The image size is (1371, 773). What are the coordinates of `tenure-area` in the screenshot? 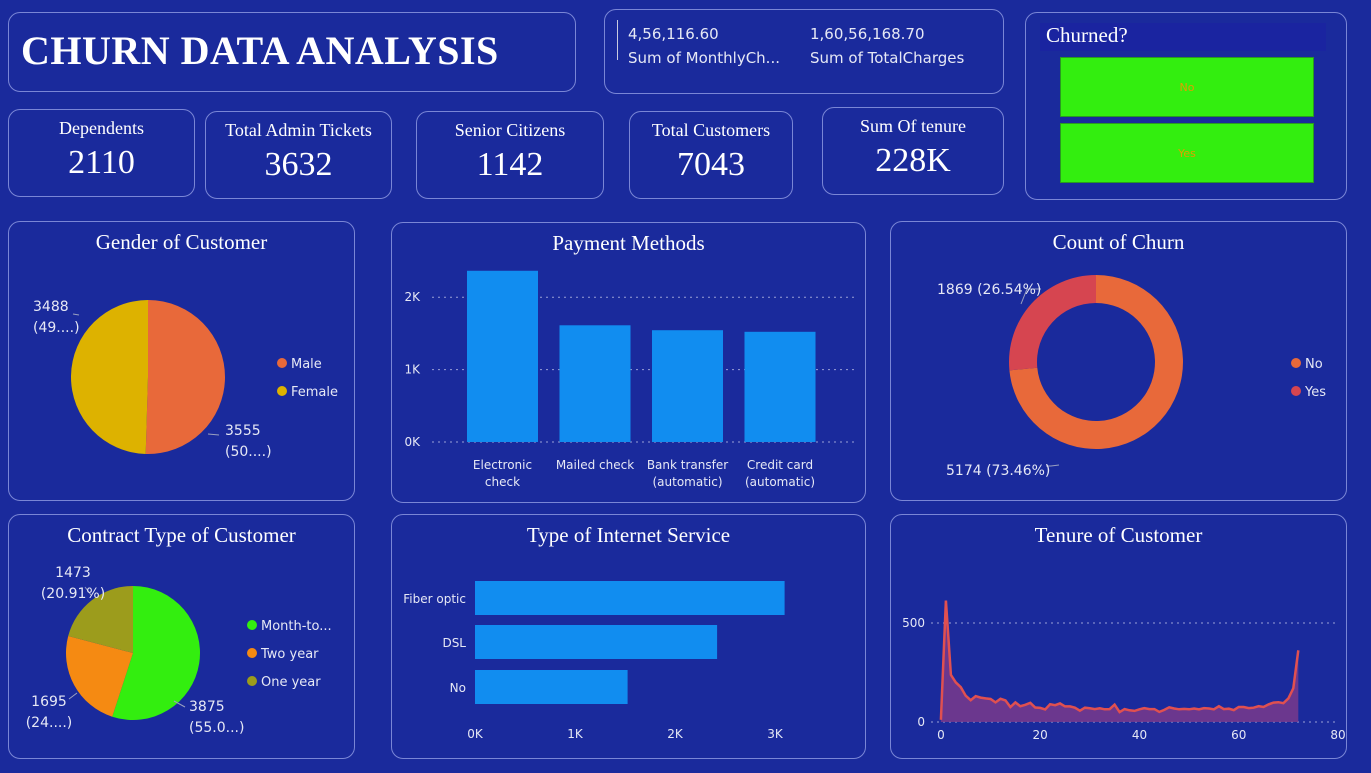 It's located at (1119, 661).